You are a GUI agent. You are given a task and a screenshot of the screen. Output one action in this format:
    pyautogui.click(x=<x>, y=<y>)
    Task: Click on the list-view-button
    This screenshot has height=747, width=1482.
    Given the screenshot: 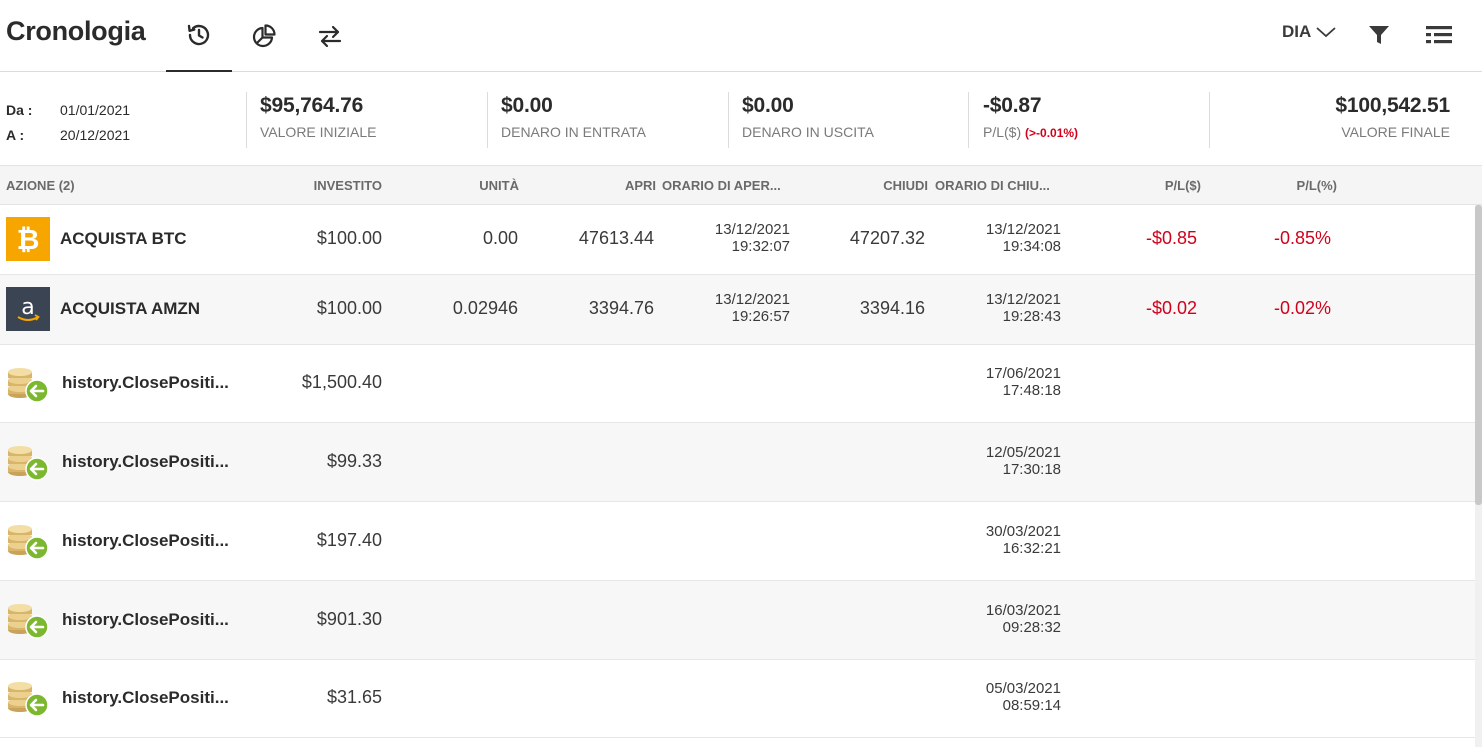 What is the action you would take?
    pyautogui.click(x=1439, y=35)
    